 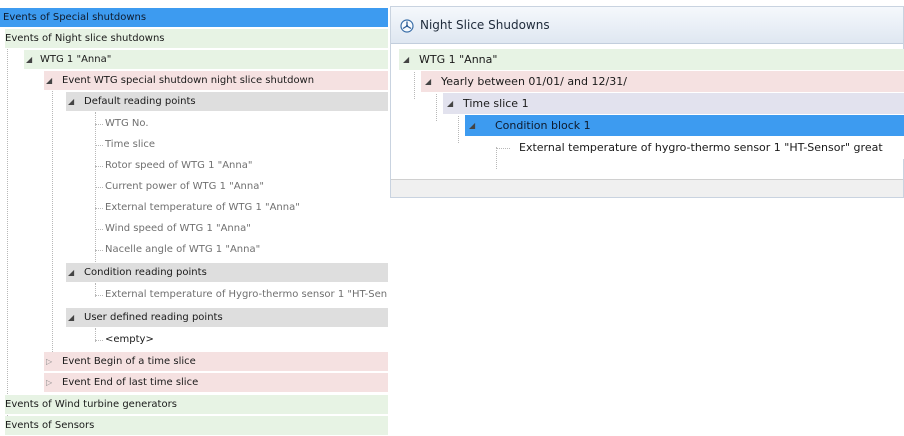 What do you see at coordinates (485, 25) in the screenshot?
I see `window-title: Night Slice Shudowns` at bounding box center [485, 25].